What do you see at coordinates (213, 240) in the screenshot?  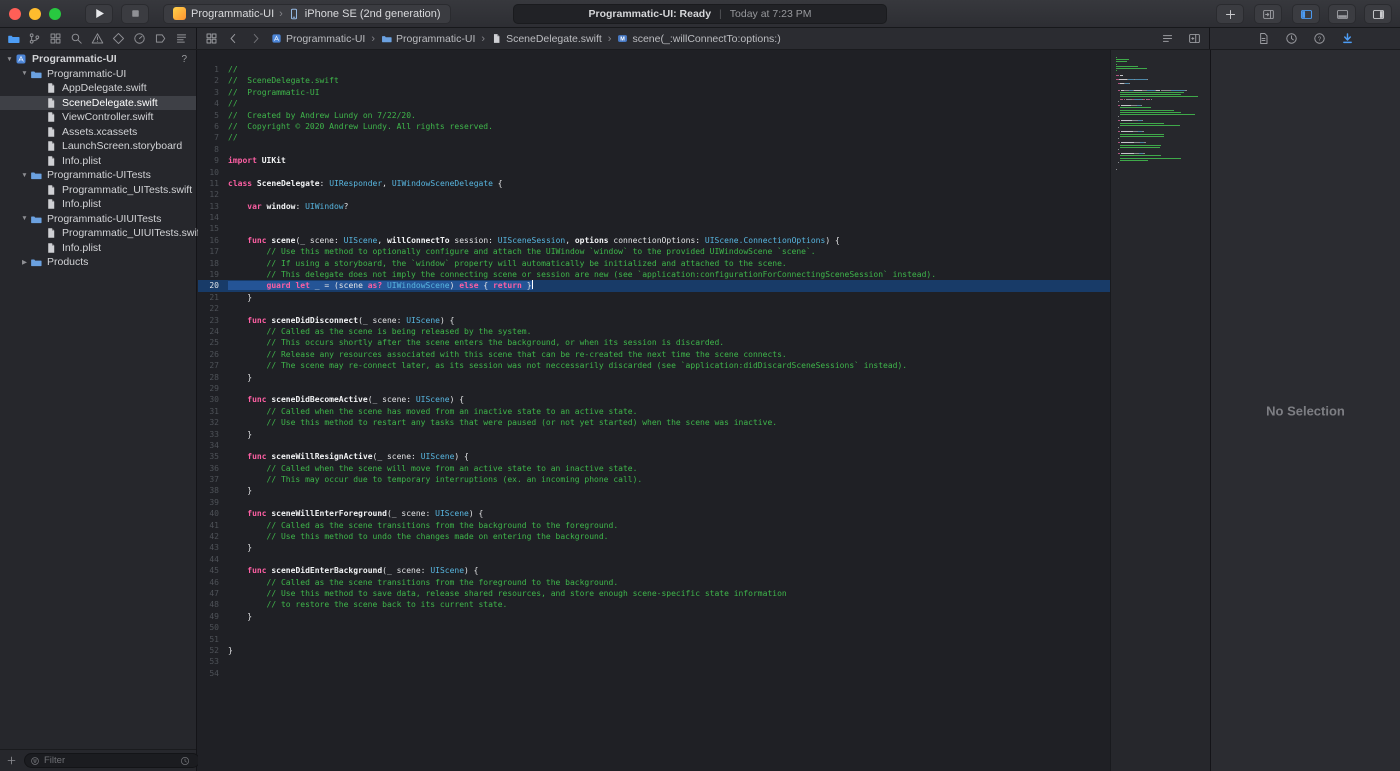 I see `line-number: 16` at bounding box center [213, 240].